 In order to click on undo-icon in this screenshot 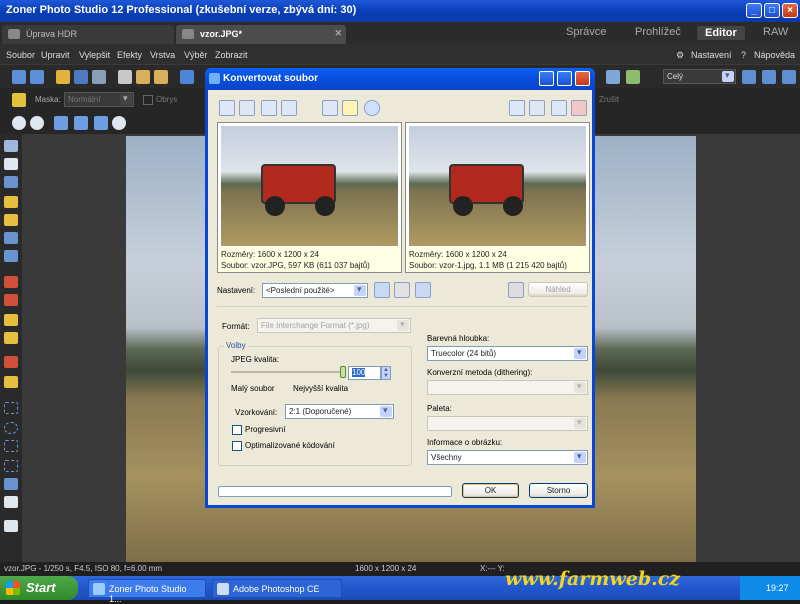, I will do `click(187, 77)`.